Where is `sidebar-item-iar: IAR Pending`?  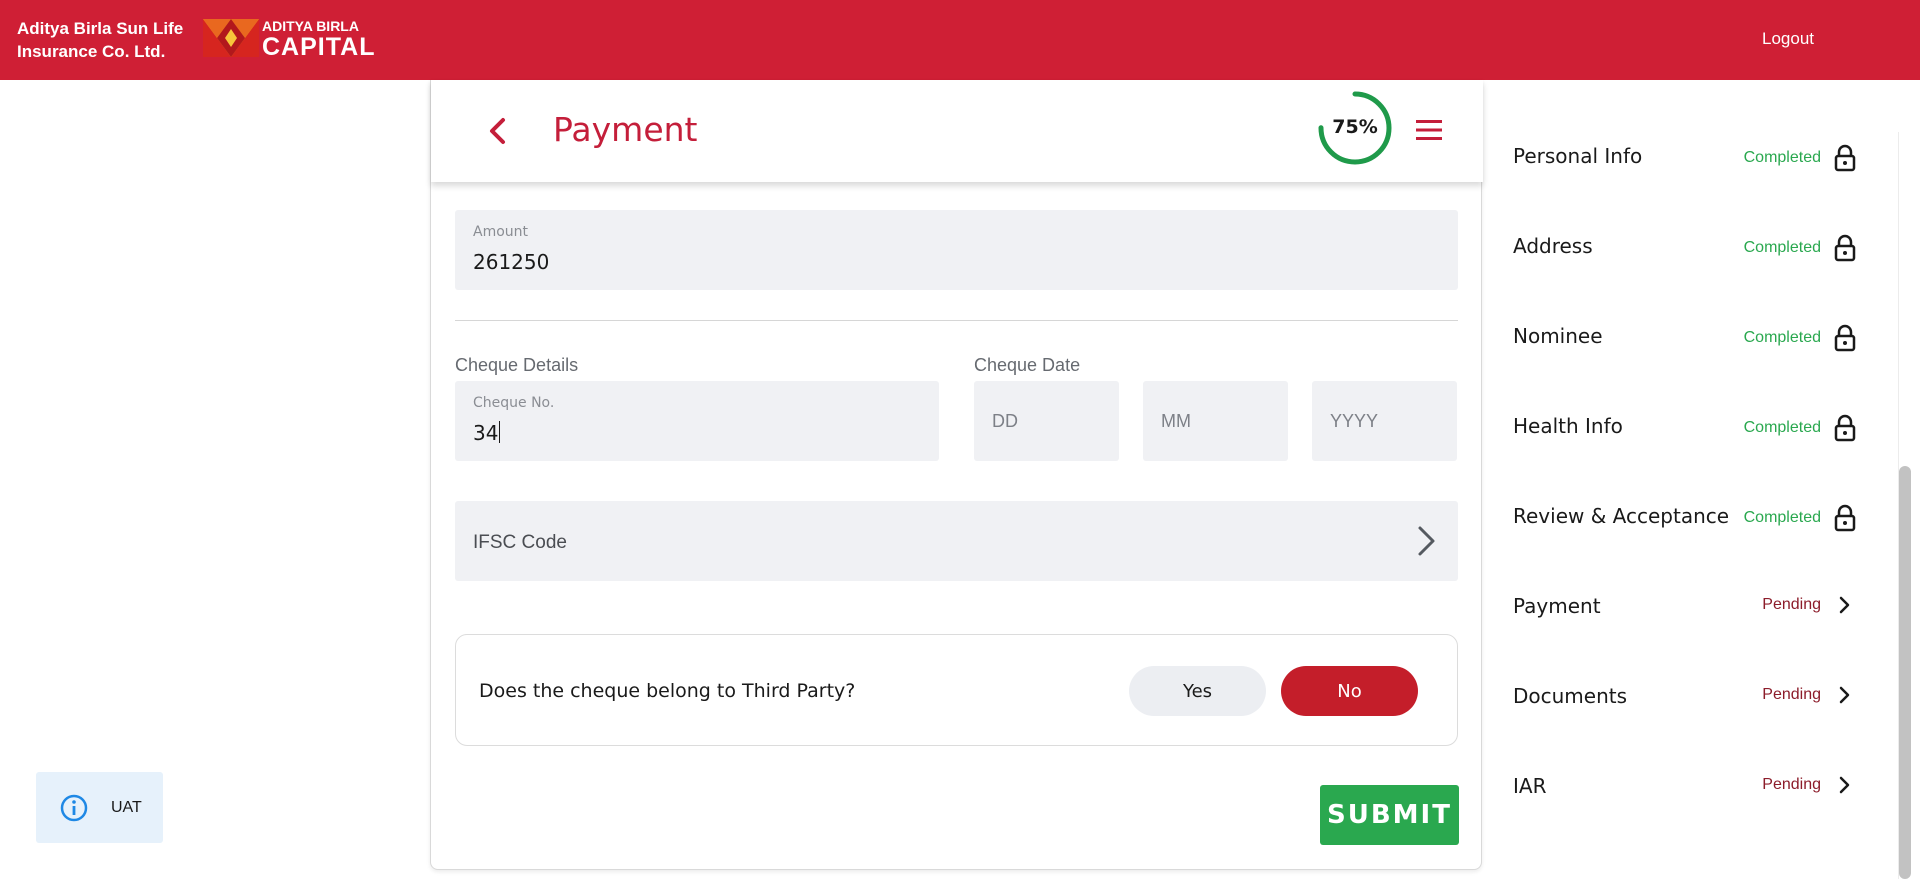 sidebar-item-iar: IAR Pending is located at coordinates (1681, 792).